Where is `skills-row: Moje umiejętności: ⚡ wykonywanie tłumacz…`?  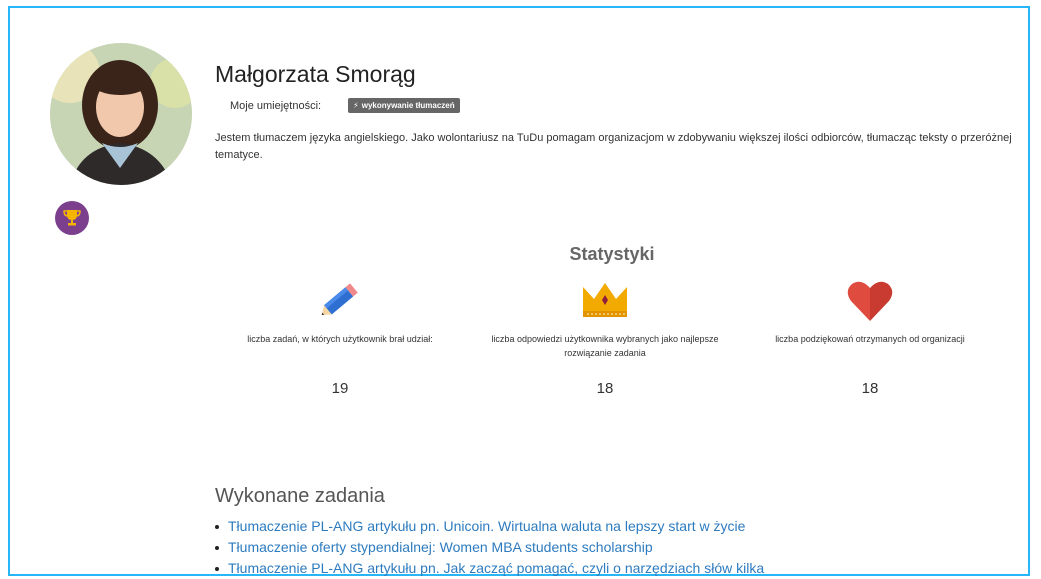
skills-row: Moje umiejętności: ⚡ wykonywanie tłumacz… is located at coordinates (345, 105).